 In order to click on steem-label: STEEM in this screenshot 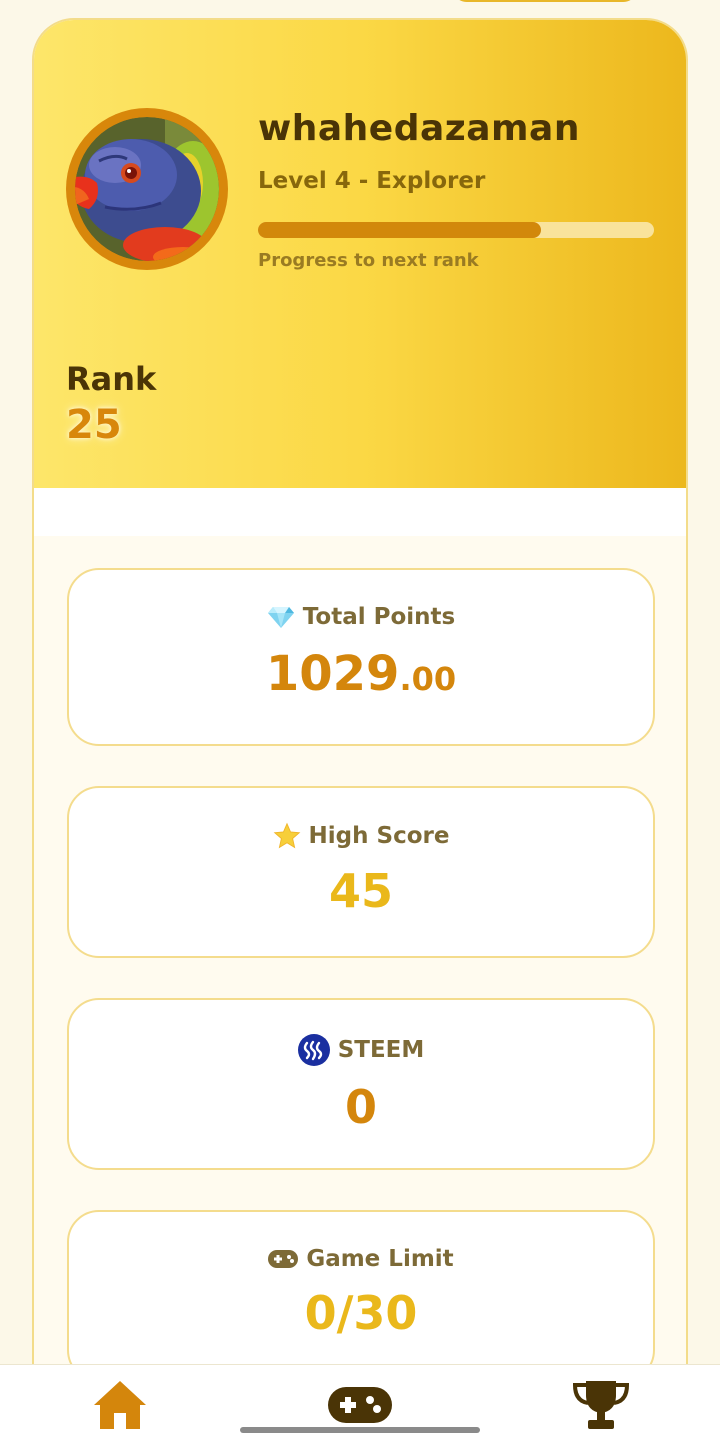, I will do `click(381, 1050)`.